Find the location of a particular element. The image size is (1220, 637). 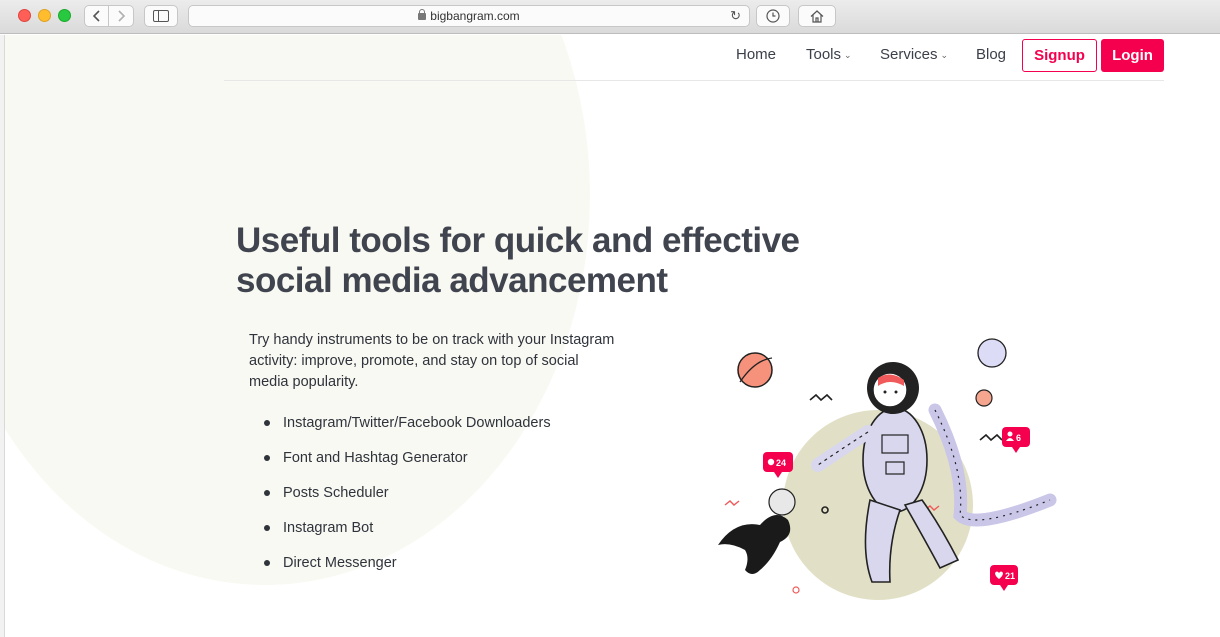

minimize-window-button is located at coordinates (44, 15).